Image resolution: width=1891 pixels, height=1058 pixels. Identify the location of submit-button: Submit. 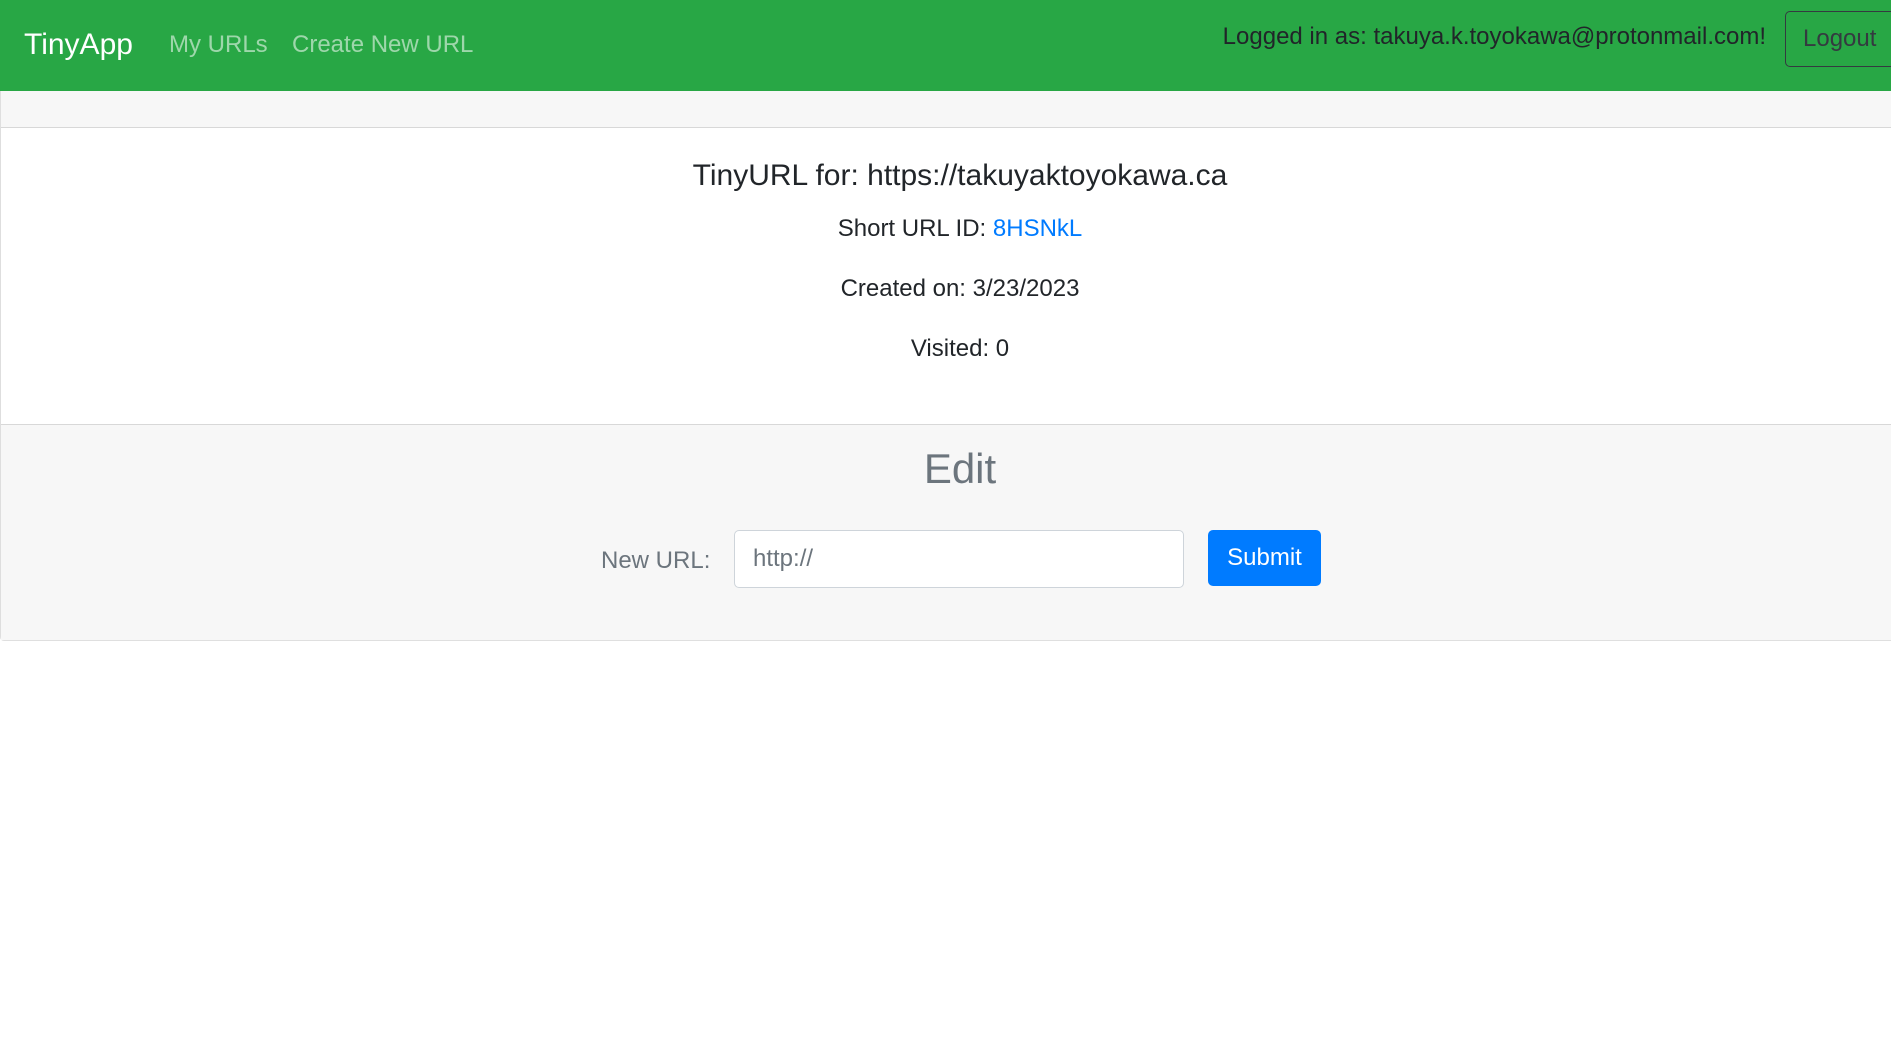
(1264, 558).